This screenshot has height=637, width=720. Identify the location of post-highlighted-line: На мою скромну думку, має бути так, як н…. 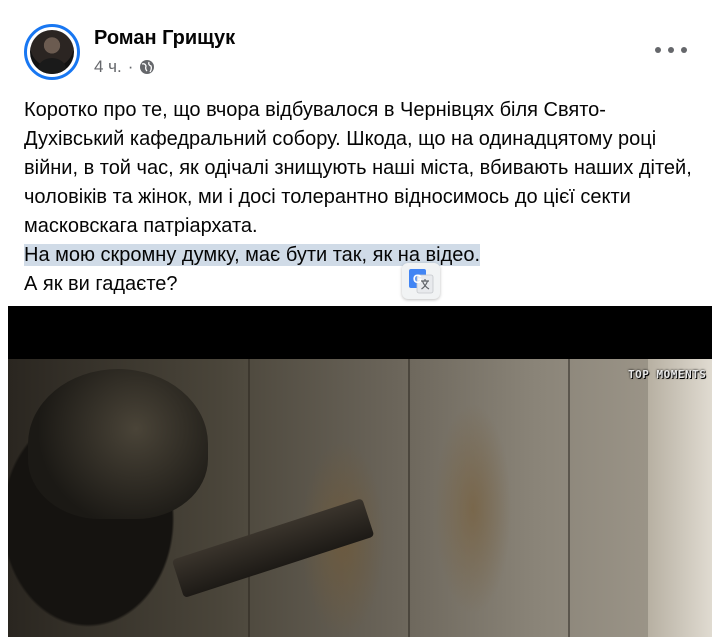
(364, 255).